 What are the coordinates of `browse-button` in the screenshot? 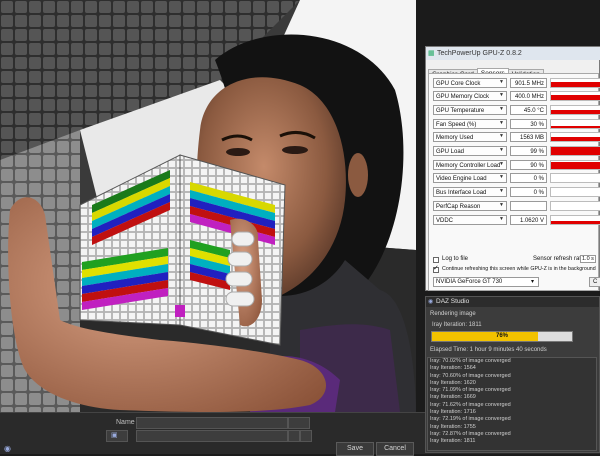 It's located at (294, 436).